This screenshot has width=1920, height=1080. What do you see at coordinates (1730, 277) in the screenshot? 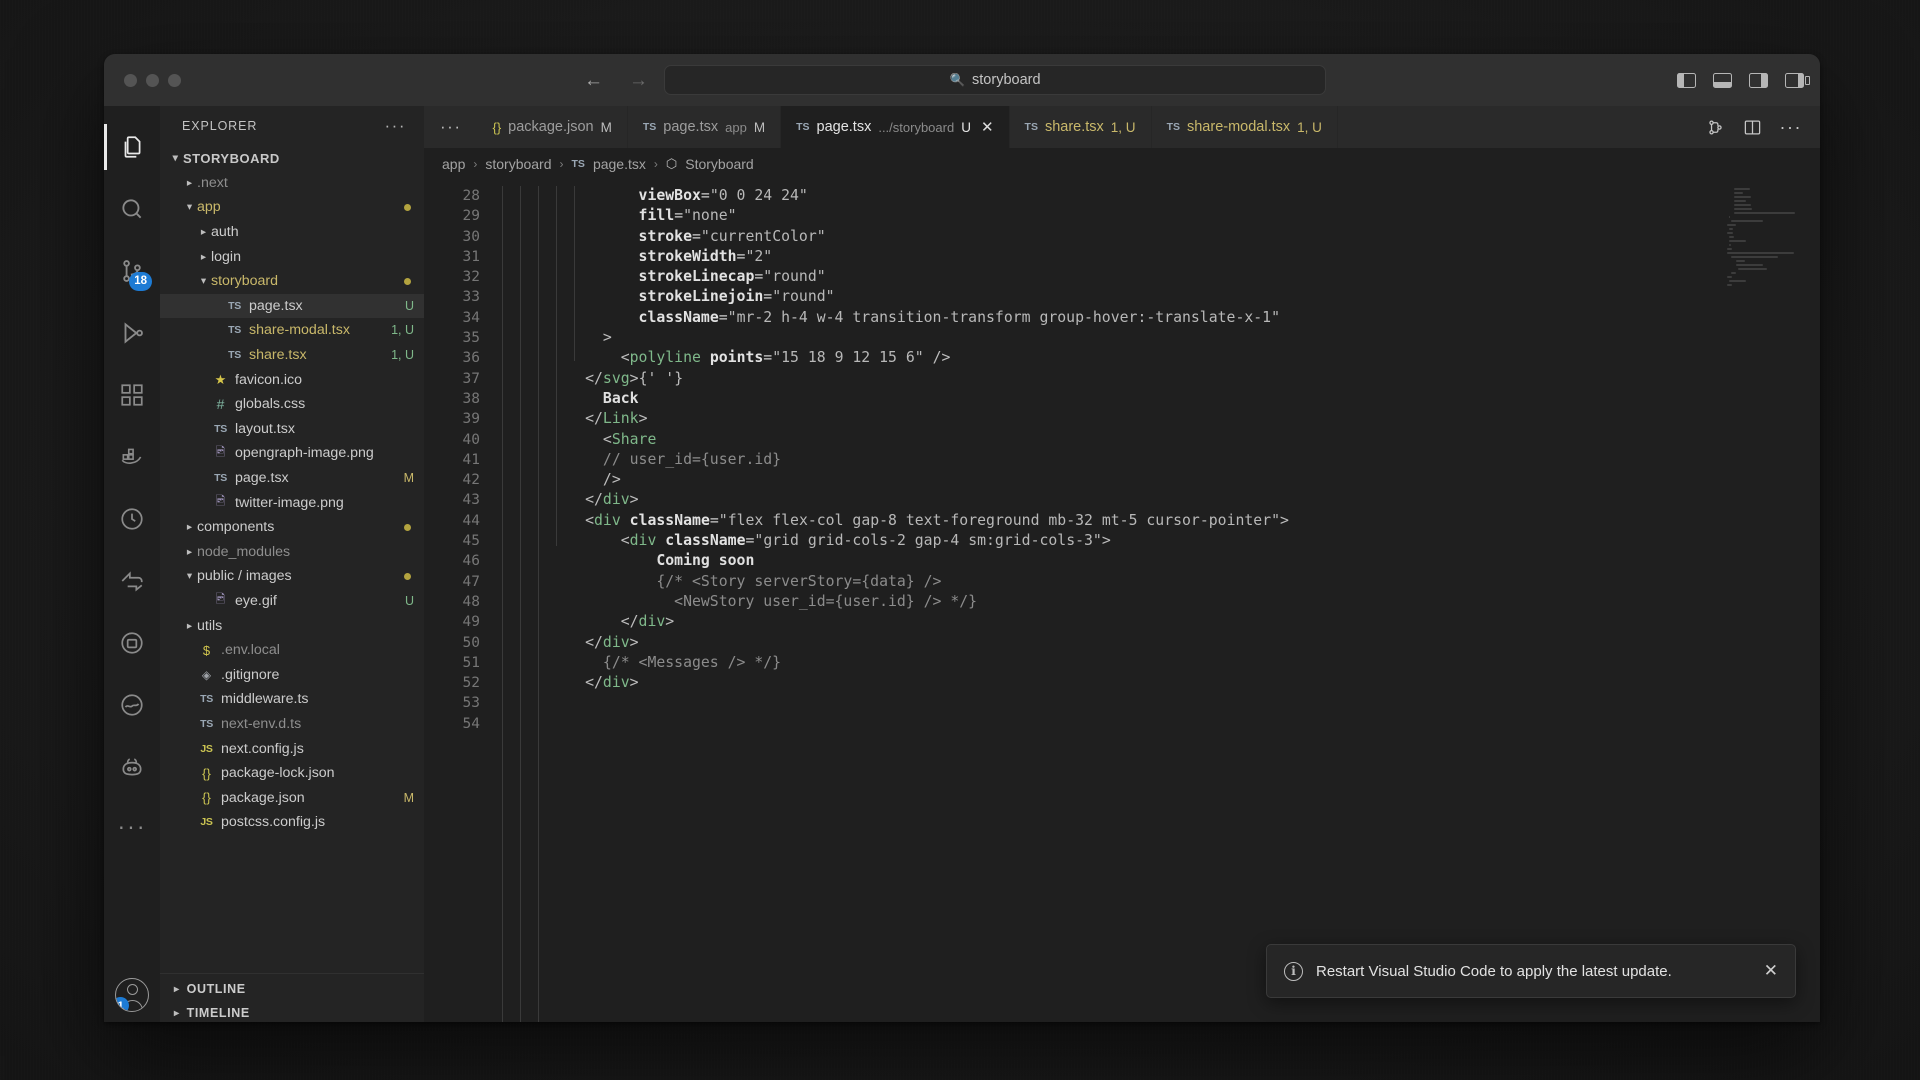
I see `minimap-line` at bounding box center [1730, 277].